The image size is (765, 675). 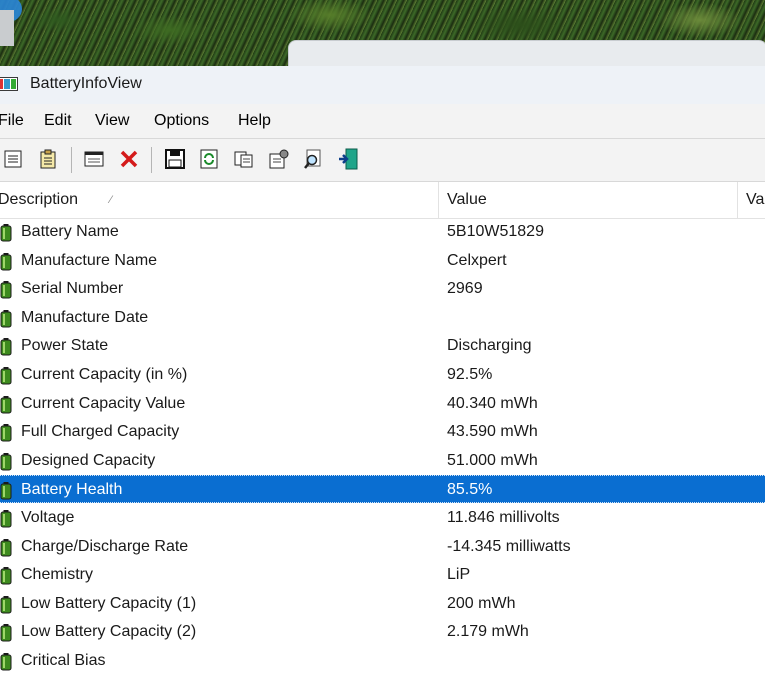 I want to click on refresh-icon, so click(x=209, y=159).